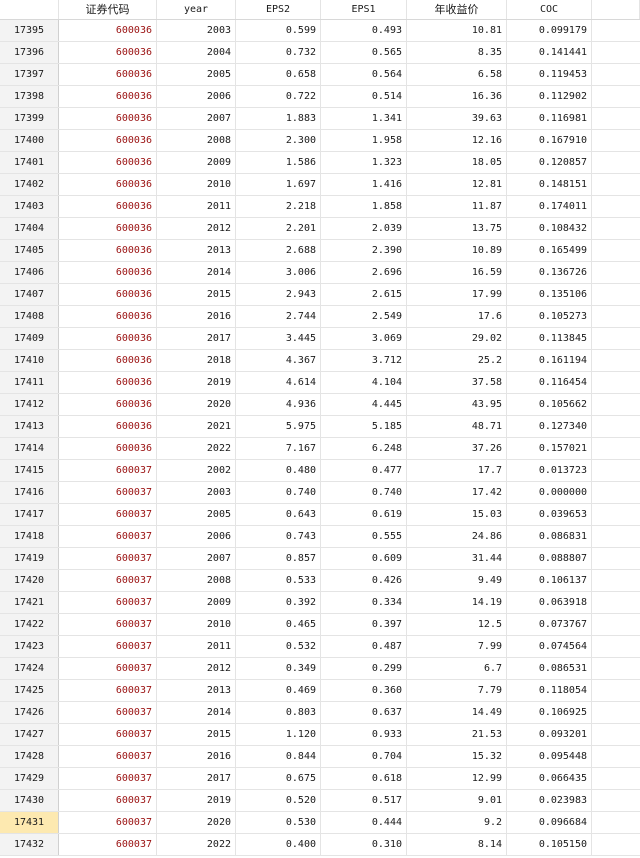  Describe the element at coordinates (29, 184) in the screenshot. I see `row-number: 17402` at that location.